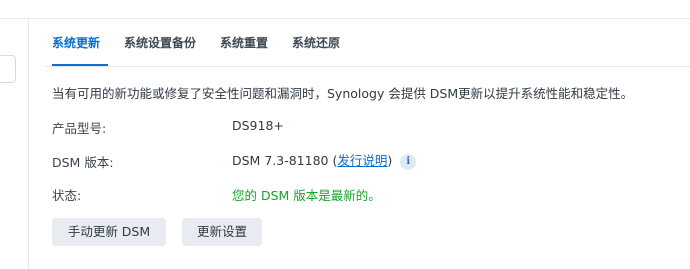 The width and height of the screenshot is (690, 269). Describe the element at coordinates (280, 160) in the screenshot. I see `version-value: DSM 7.3-81180` at that location.